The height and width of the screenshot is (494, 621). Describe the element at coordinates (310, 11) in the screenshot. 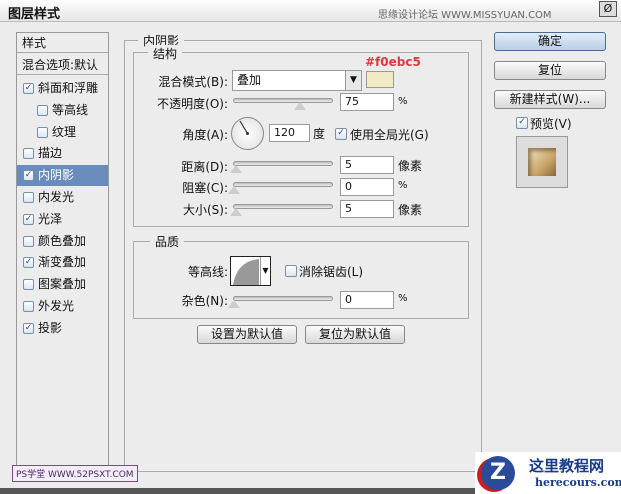

I see `title-bar: 图层样式 思缘设计论坛 WWW.MISSYUAN.COM Ø` at that location.